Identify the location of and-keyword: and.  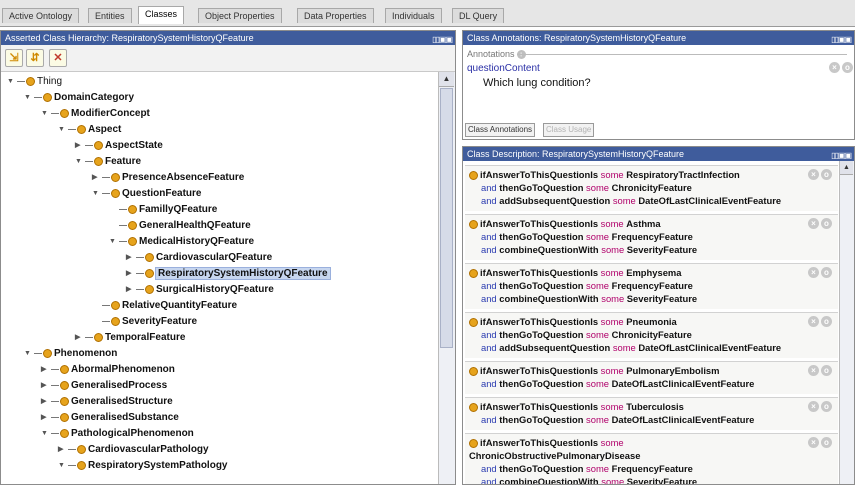
(489, 298).